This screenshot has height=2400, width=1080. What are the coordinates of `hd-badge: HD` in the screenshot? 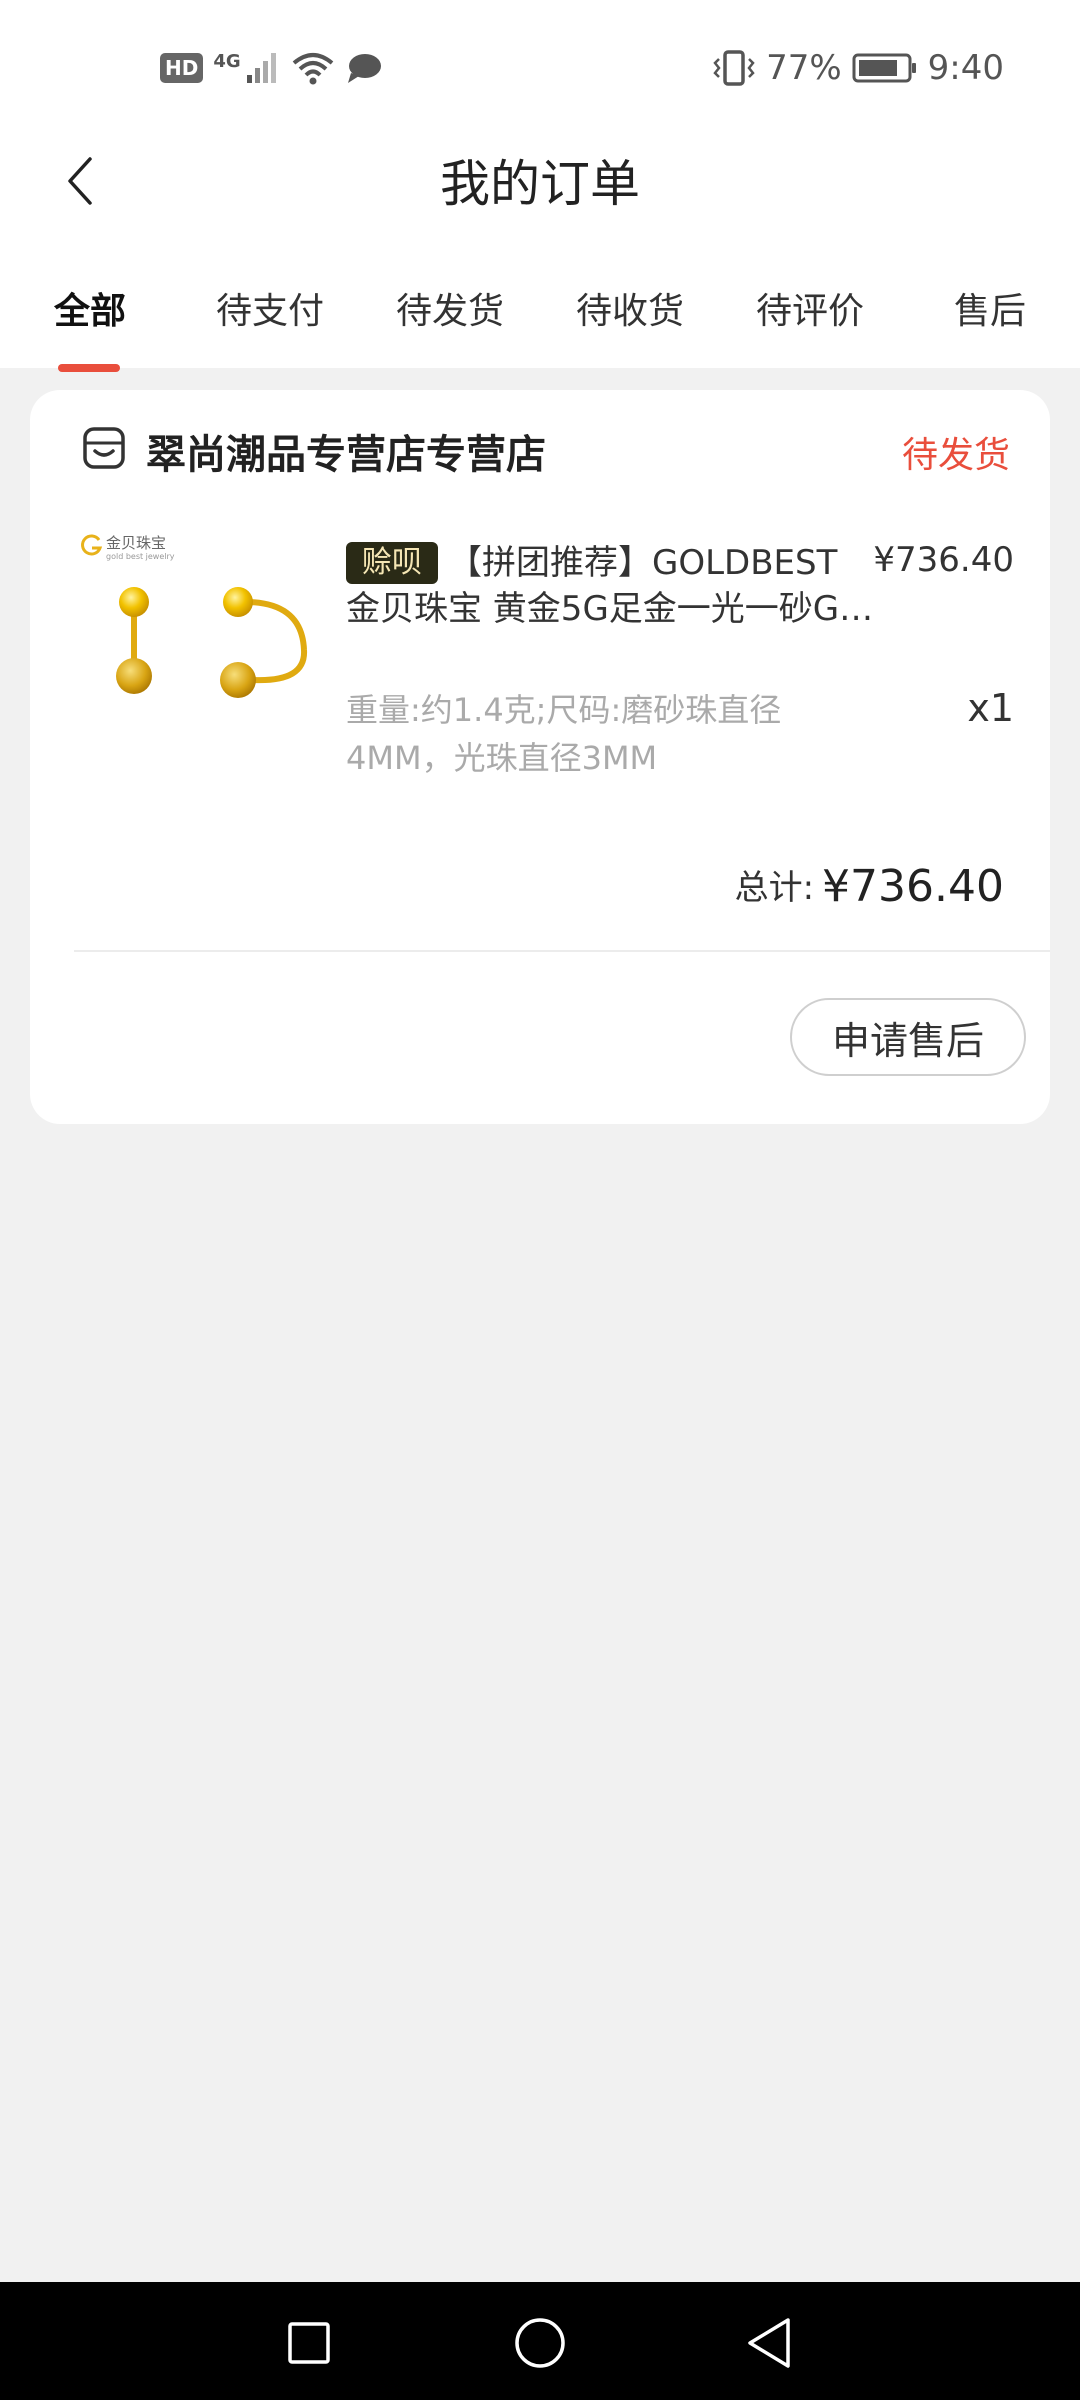 It's located at (182, 68).